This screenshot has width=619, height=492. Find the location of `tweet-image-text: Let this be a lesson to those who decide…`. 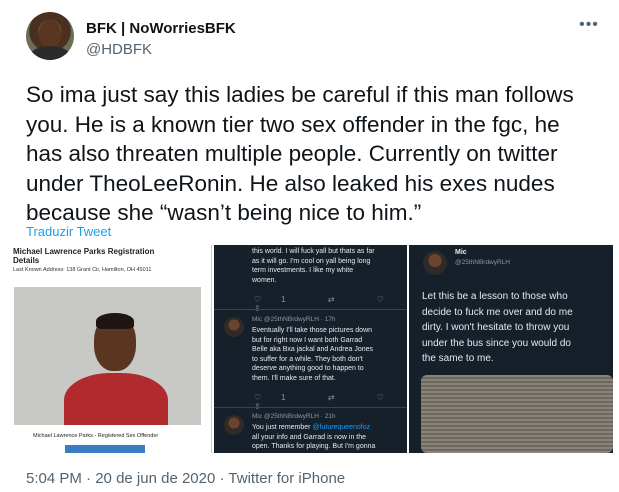

tweet-image-text: Let this be a lesson to those who decide… is located at coordinates (497, 327).